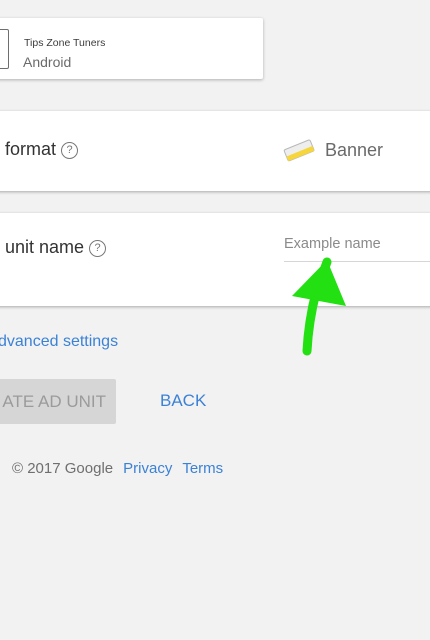 The image size is (430, 640). Describe the element at coordinates (65, 43) in the screenshot. I see `app-name: Tips Zone Tuners` at that location.